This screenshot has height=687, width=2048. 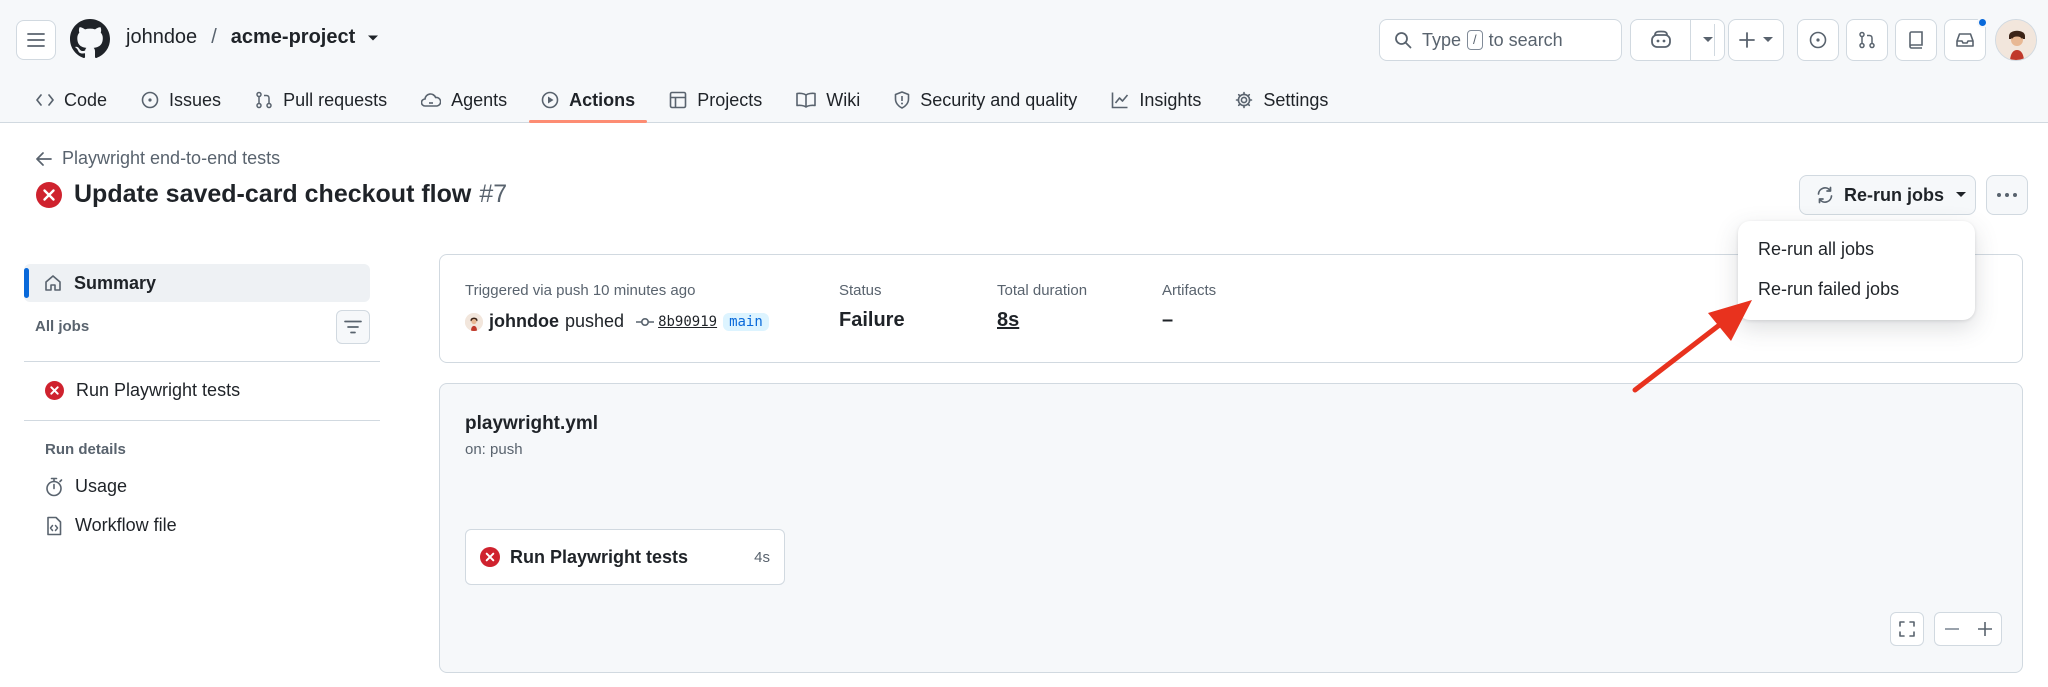 I want to click on branch-label: main, so click(x=746, y=321).